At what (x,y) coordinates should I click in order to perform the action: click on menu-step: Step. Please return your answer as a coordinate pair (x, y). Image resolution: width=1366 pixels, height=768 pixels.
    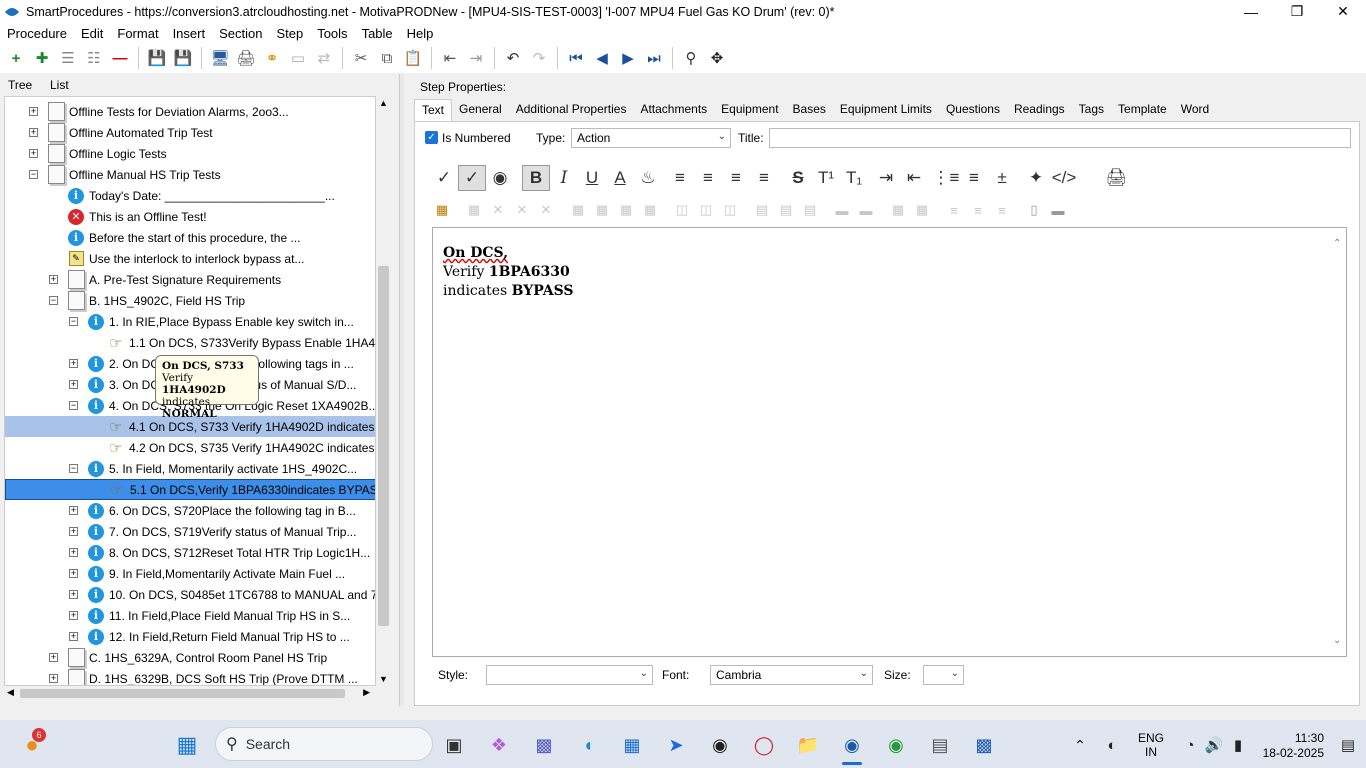
    Looking at the image, I should click on (289, 33).